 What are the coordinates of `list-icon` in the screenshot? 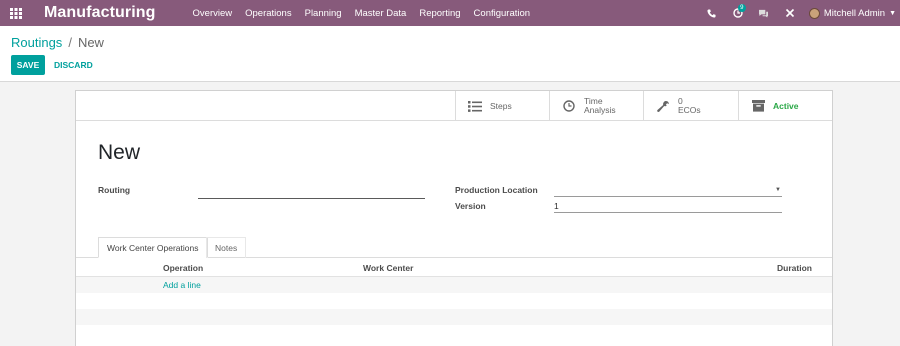 It's located at (475, 106).